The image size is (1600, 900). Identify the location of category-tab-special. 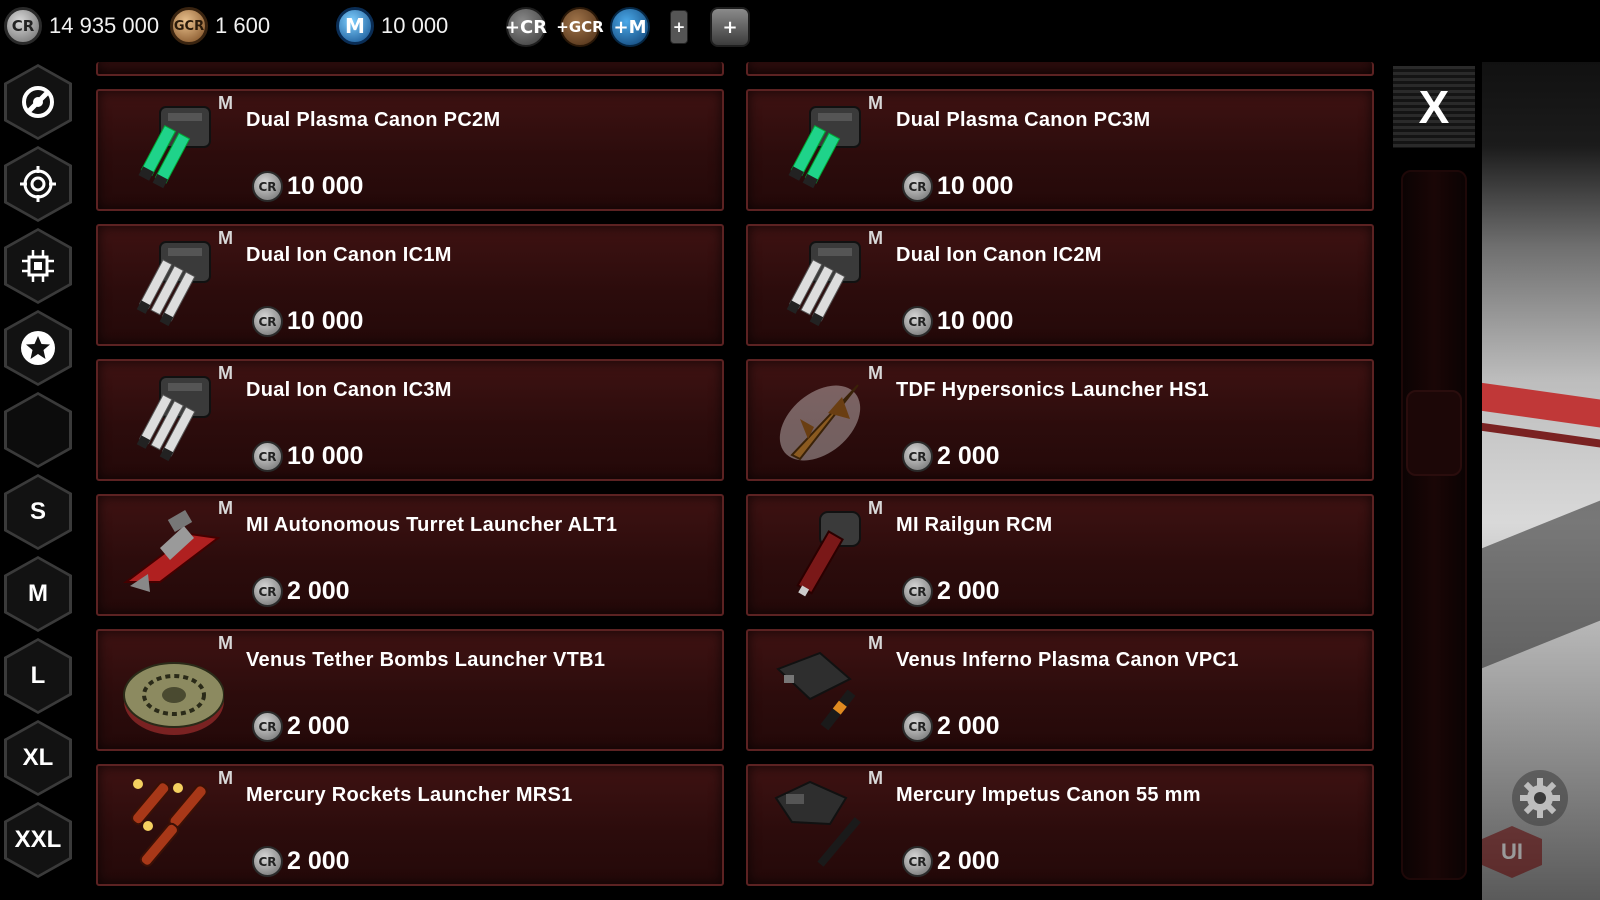
(38, 348).